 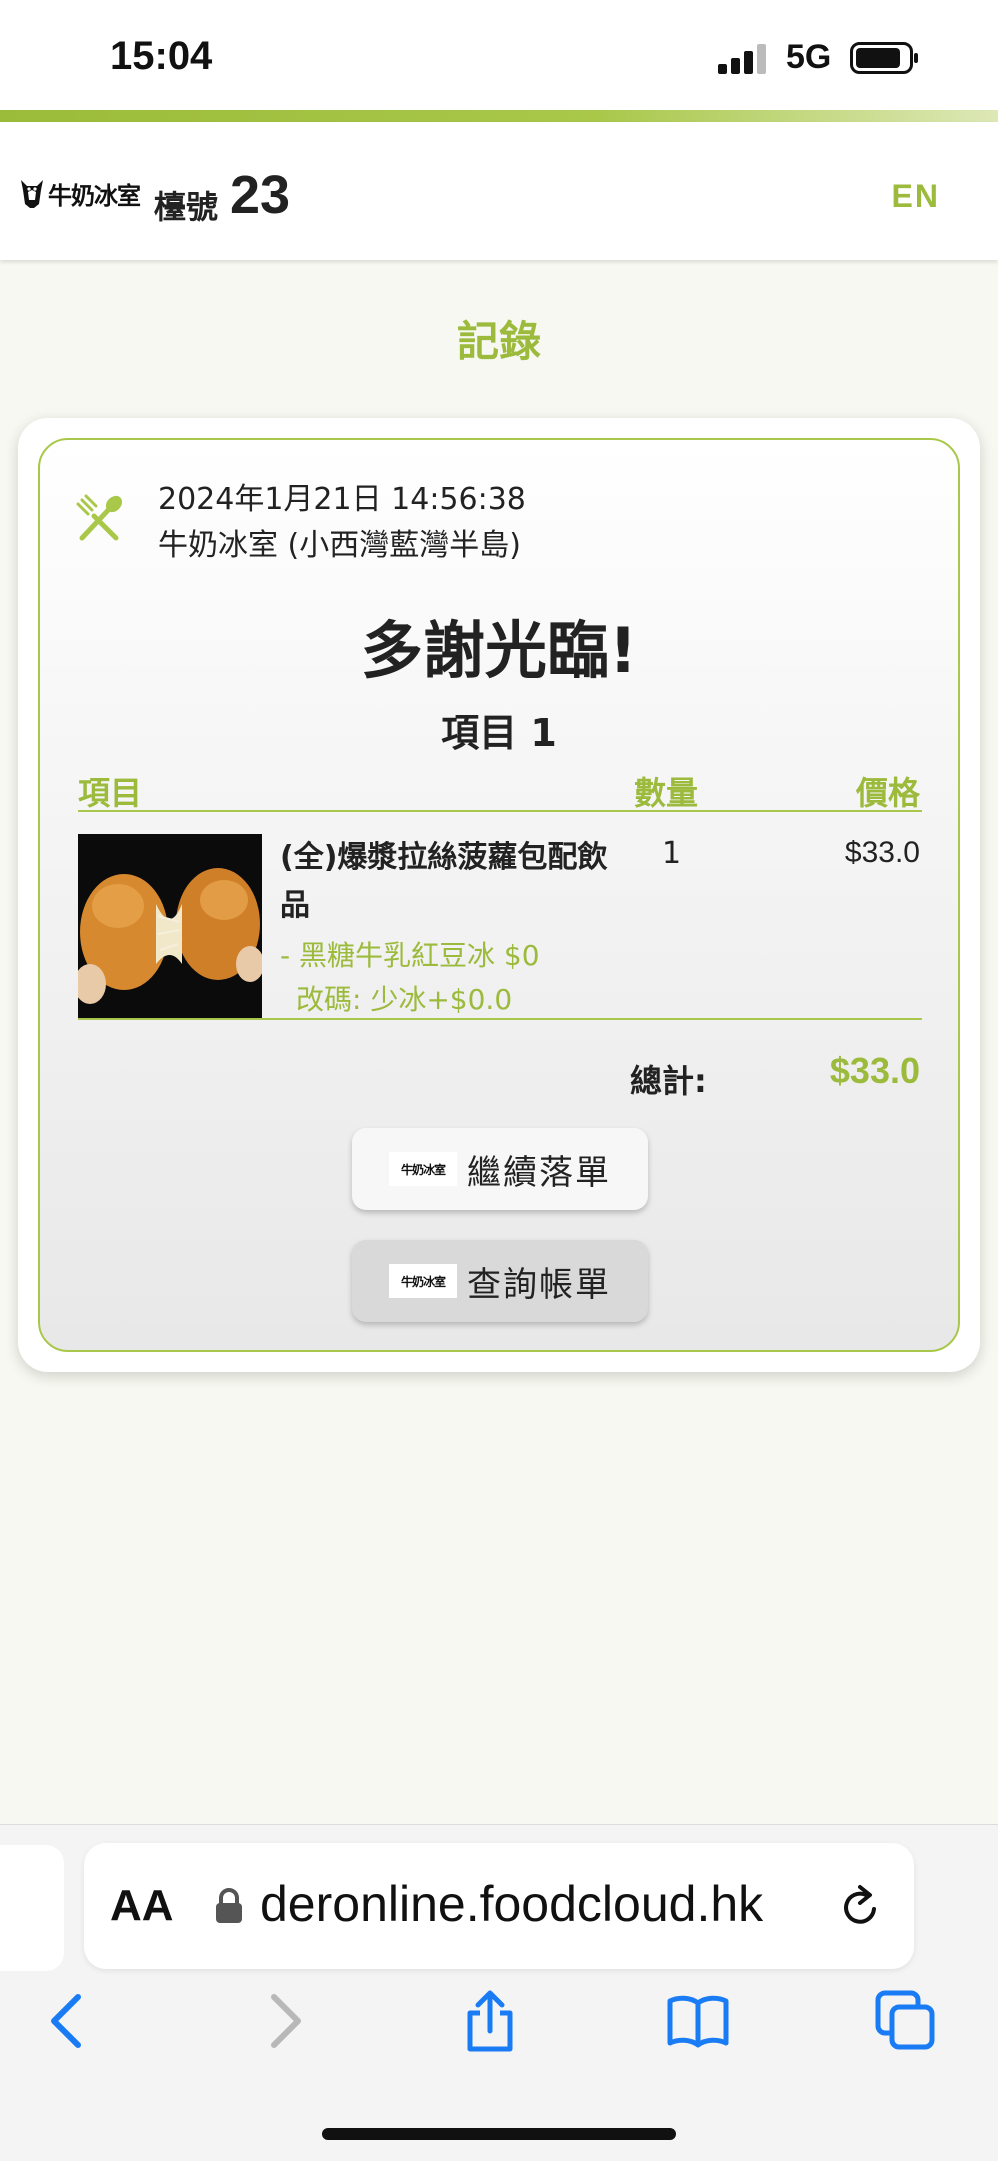 What do you see at coordinates (404, 999) in the screenshot?
I see `item-modifier: 改碼: 少冰+$0.0` at bounding box center [404, 999].